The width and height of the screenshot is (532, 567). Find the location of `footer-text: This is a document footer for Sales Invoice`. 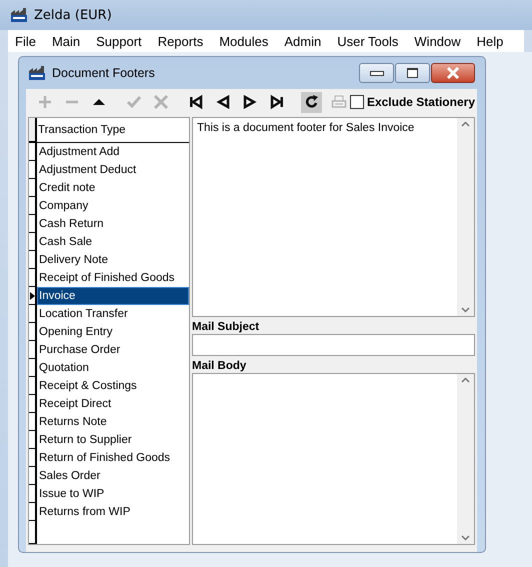

footer-text: This is a document footer for Sales Invoice is located at coordinates (306, 128).